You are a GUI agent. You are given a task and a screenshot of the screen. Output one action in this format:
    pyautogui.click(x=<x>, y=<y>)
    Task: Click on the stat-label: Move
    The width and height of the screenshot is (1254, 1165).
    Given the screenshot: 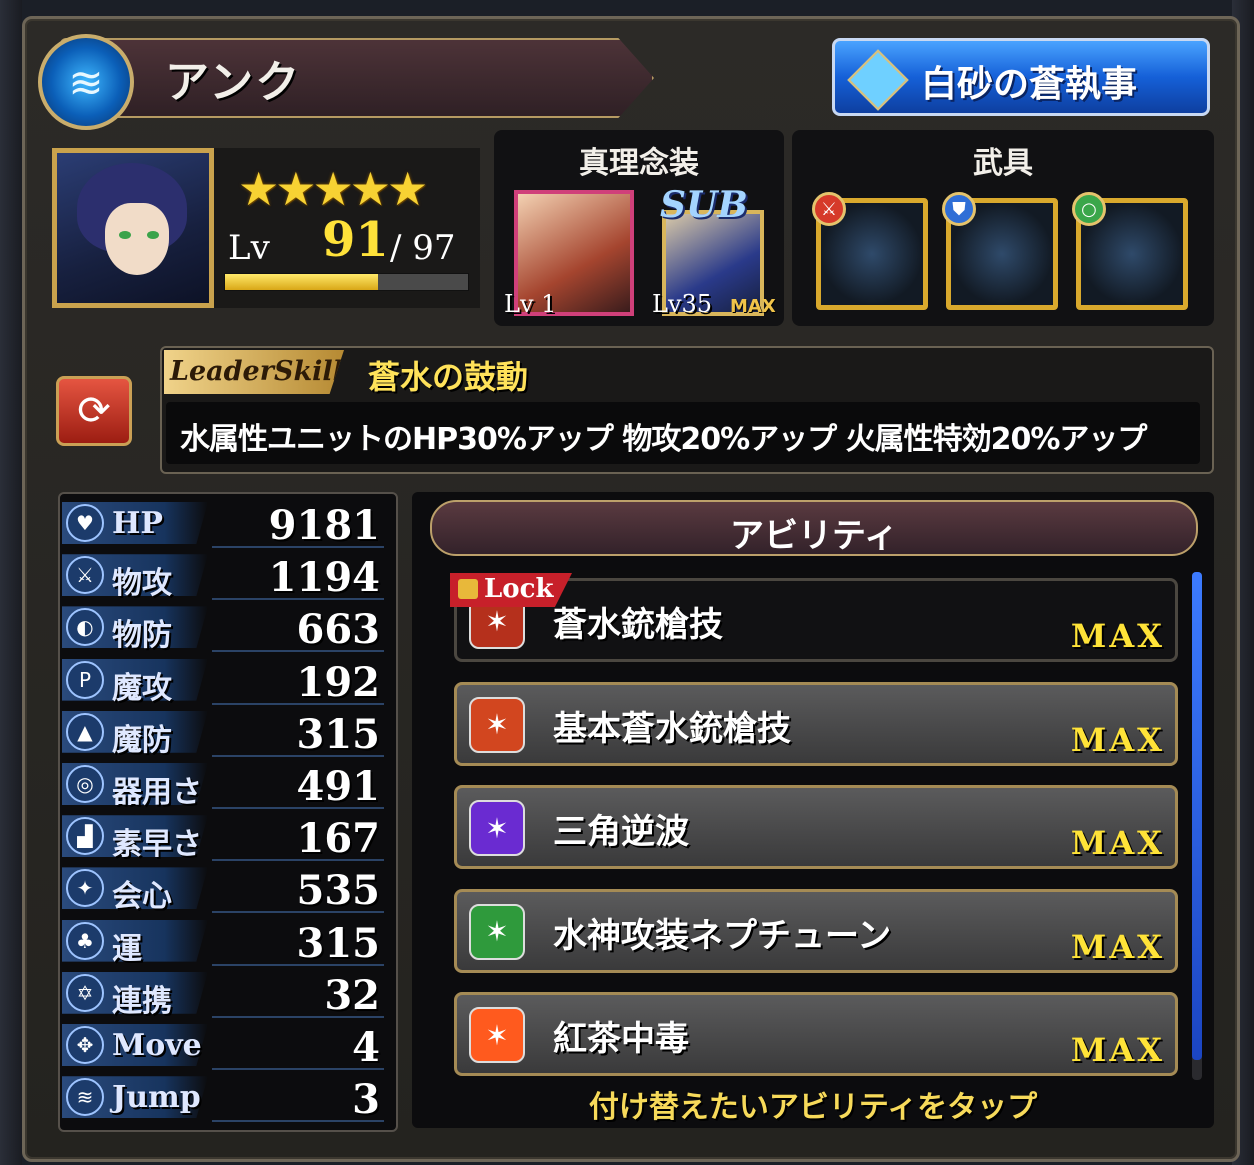 What is the action you would take?
    pyautogui.click(x=157, y=1045)
    